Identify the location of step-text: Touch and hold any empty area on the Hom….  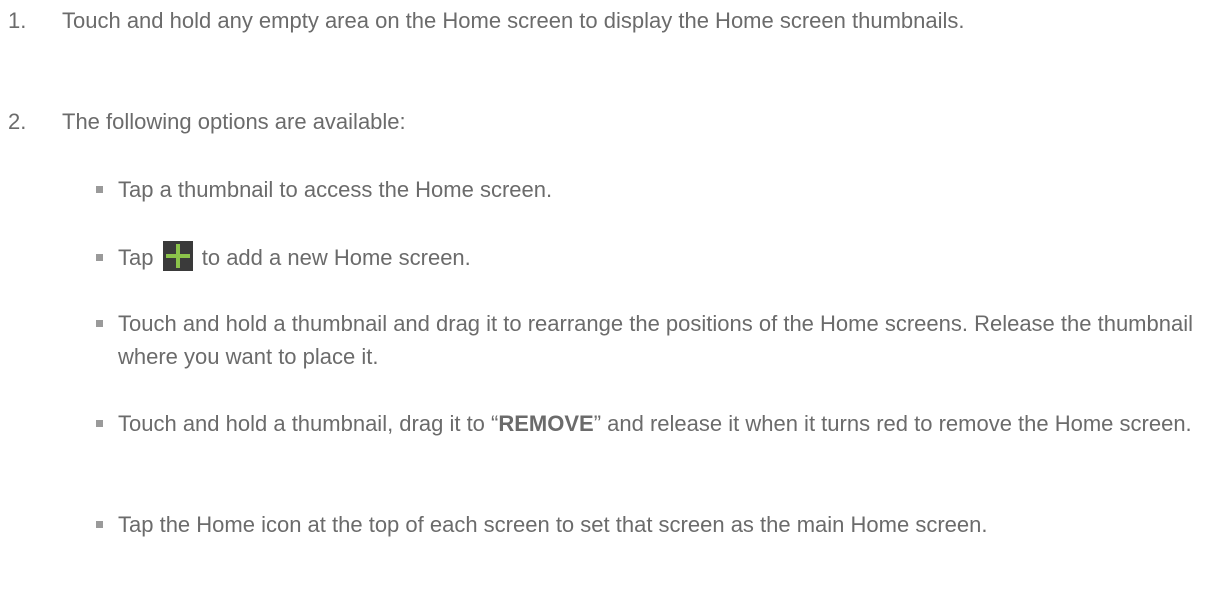
(513, 20).